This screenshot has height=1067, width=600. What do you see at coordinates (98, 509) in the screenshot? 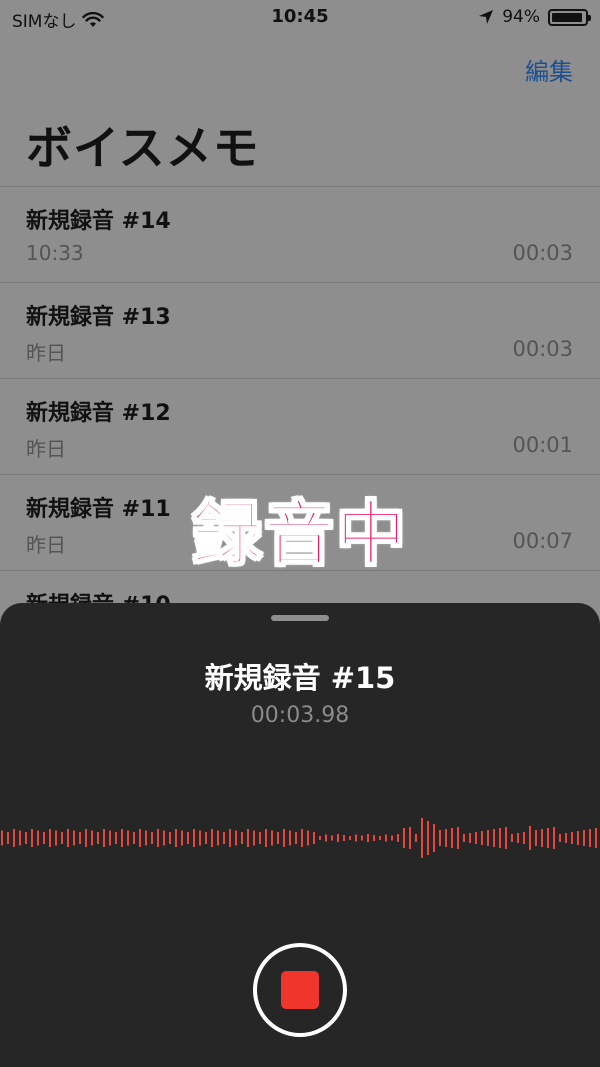
I see `recording-title: 新規録音 #11` at bounding box center [98, 509].